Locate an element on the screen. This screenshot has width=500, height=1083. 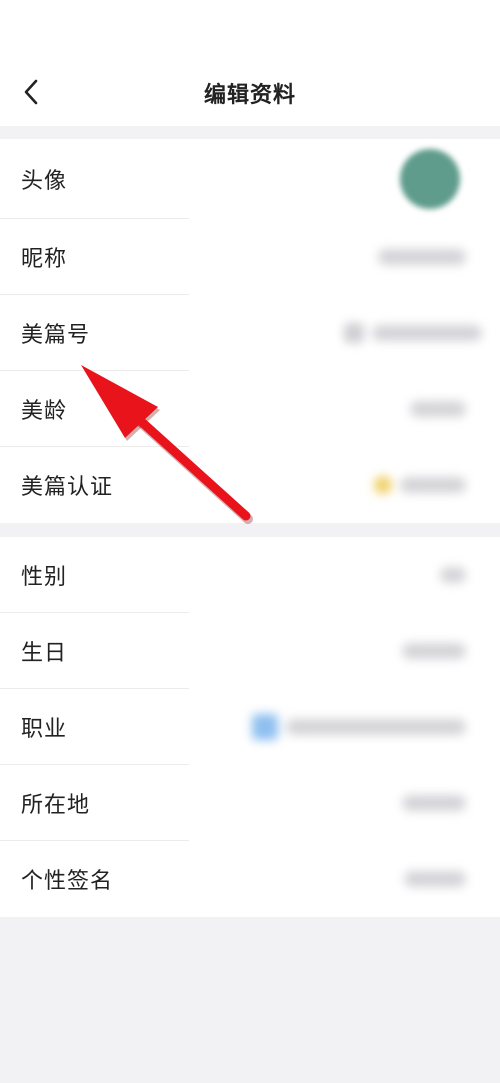
birthday-row: 生日 is located at coordinates (250, 651).